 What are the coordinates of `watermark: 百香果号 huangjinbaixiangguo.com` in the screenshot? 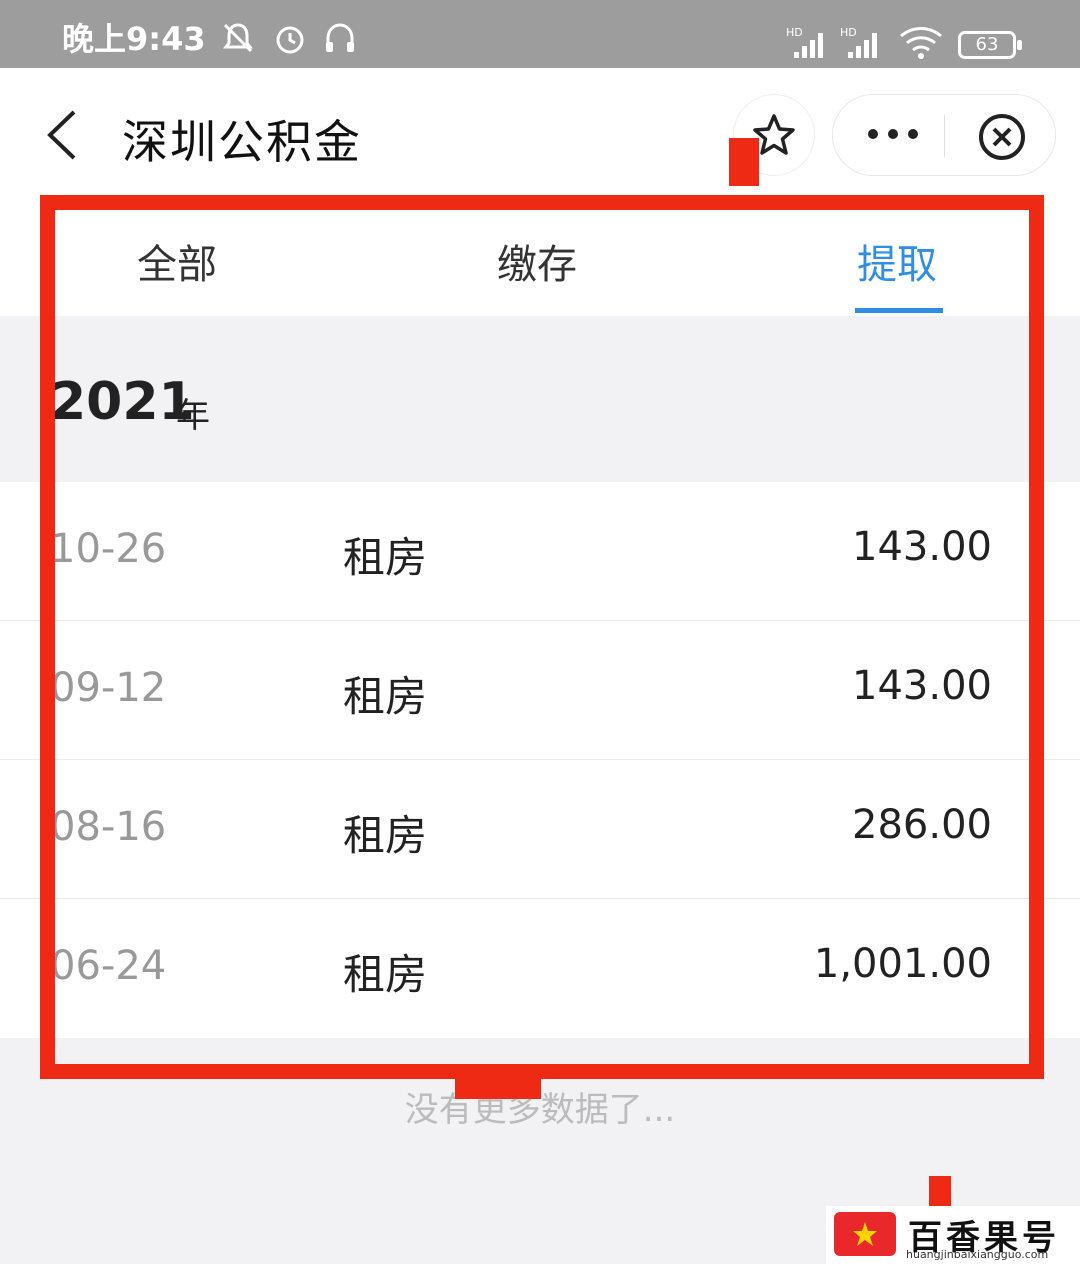 It's located at (953, 1235).